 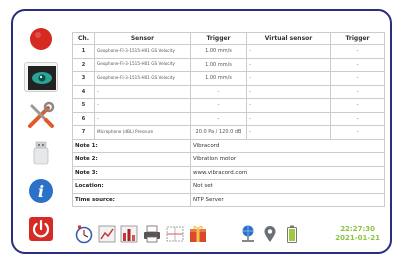 What do you see at coordinates (142, 38) in the screenshot?
I see `header-sensor: Sensor` at bounding box center [142, 38].